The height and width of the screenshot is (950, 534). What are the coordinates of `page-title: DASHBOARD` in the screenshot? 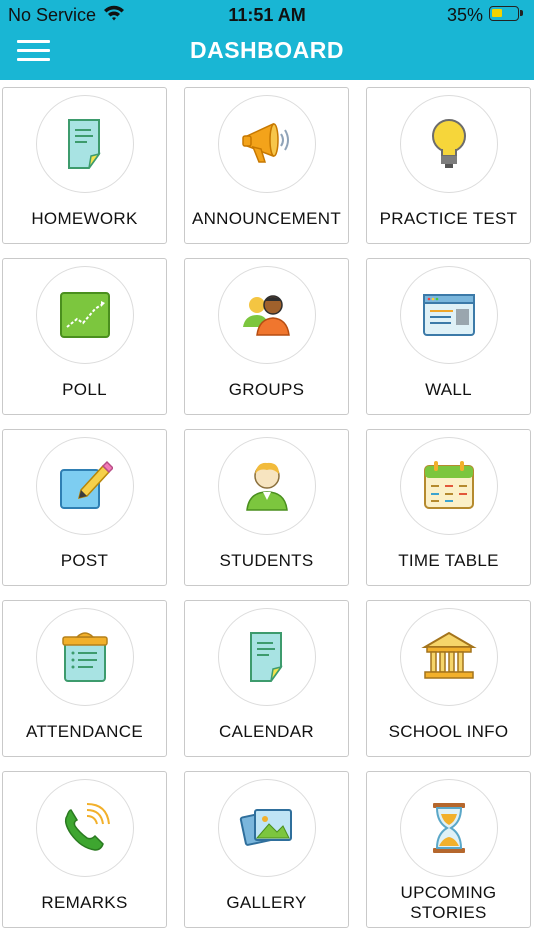 It's located at (267, 50).